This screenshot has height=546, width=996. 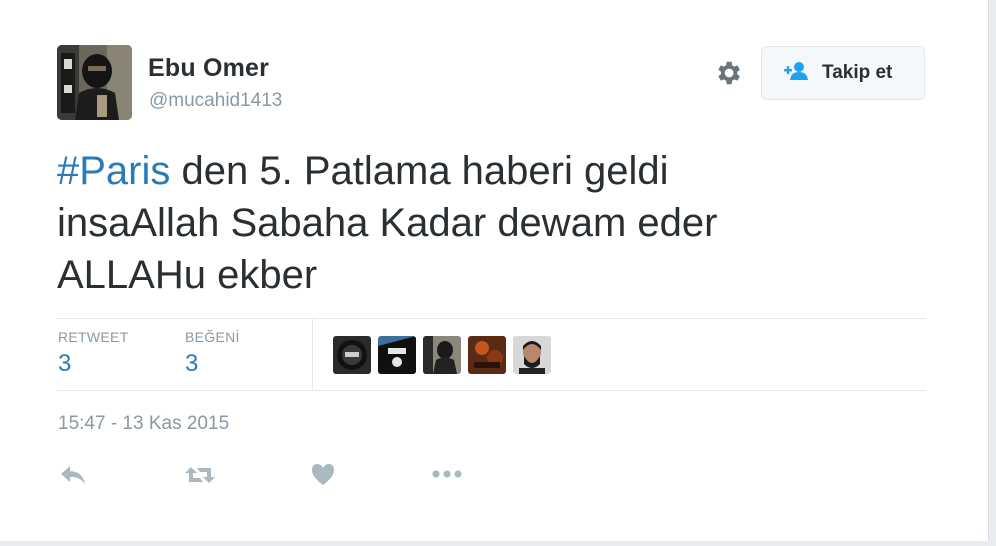 I want to click on retweet-count: 3, so click(x=64, y=364).